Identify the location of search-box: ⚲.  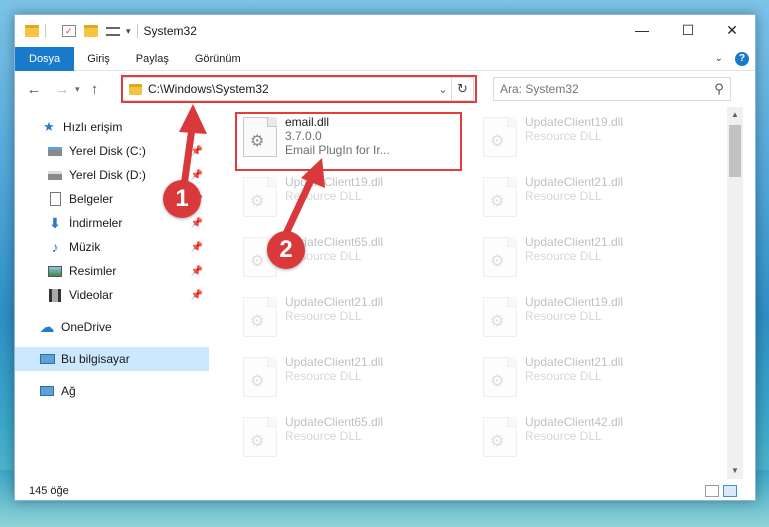
(612, 89).